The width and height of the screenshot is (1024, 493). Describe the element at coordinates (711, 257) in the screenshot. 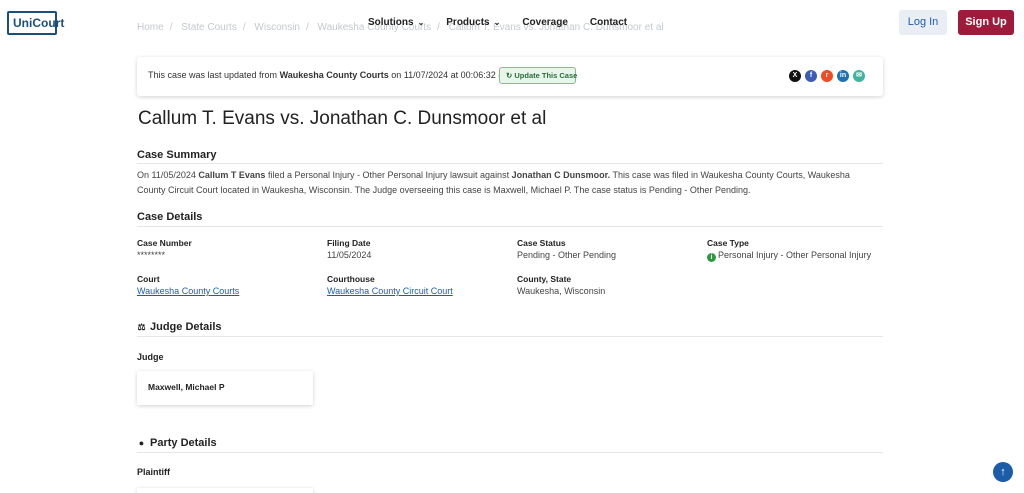

I see `info-icon: i` at that location.